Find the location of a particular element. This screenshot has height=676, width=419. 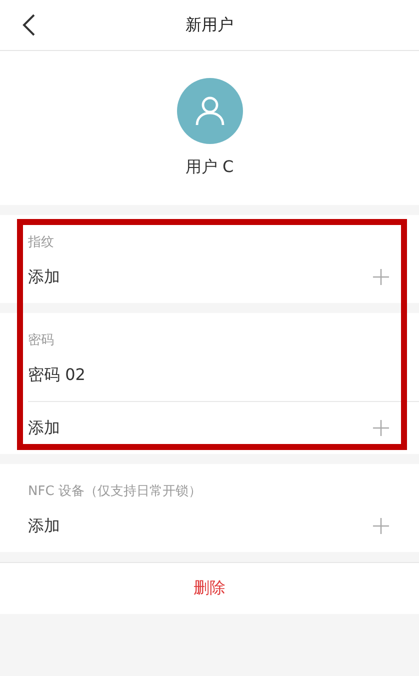

user-name: 用户 C is located at coordinates (209, 167).